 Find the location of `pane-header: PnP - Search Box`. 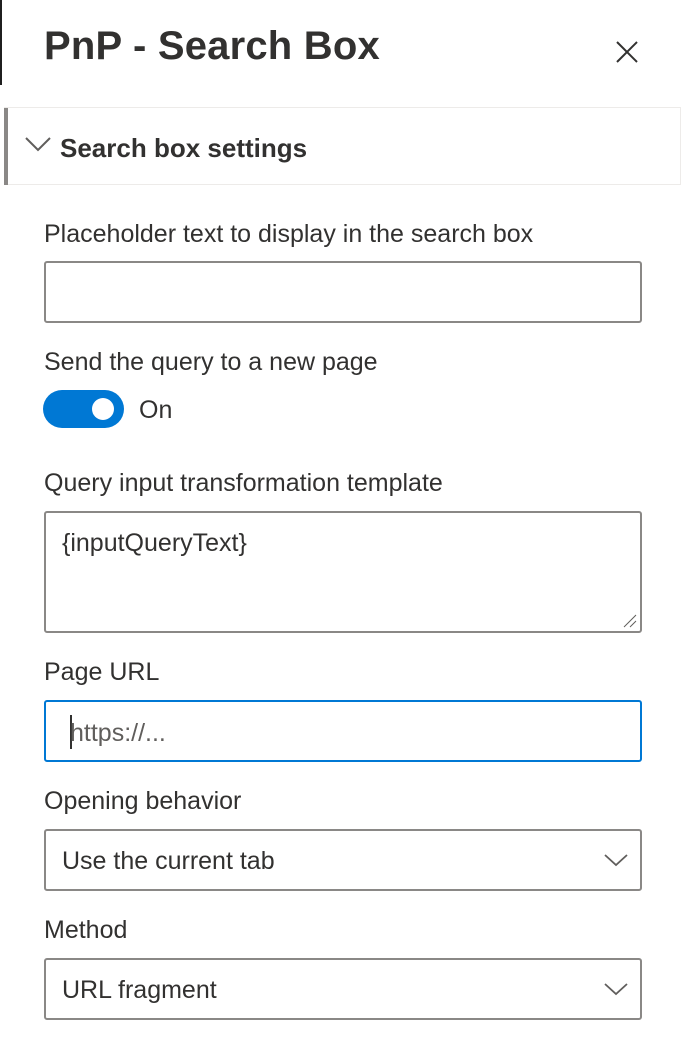

pane-header: PnP - Search Box is located at coordinates (341, 50).